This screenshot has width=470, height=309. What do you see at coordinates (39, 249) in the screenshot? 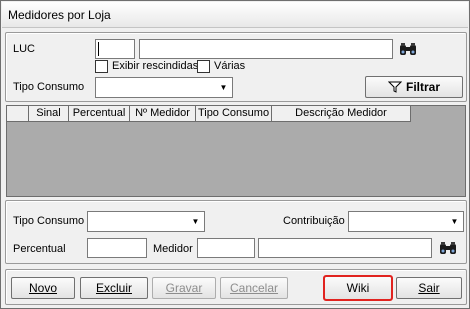
I see `percentual-label: Percentual` at bounding box center [39, 249].